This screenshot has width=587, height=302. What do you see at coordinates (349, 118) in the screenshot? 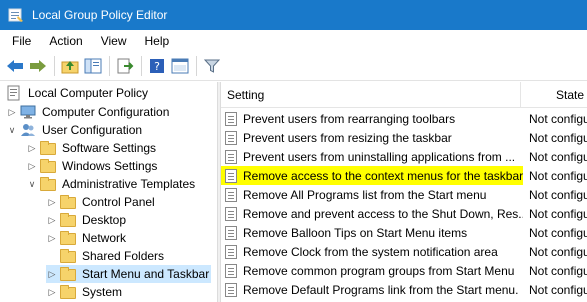
I see `setting-name: Prevent users from rearranging toolbars` at bounding box center [349, 118].